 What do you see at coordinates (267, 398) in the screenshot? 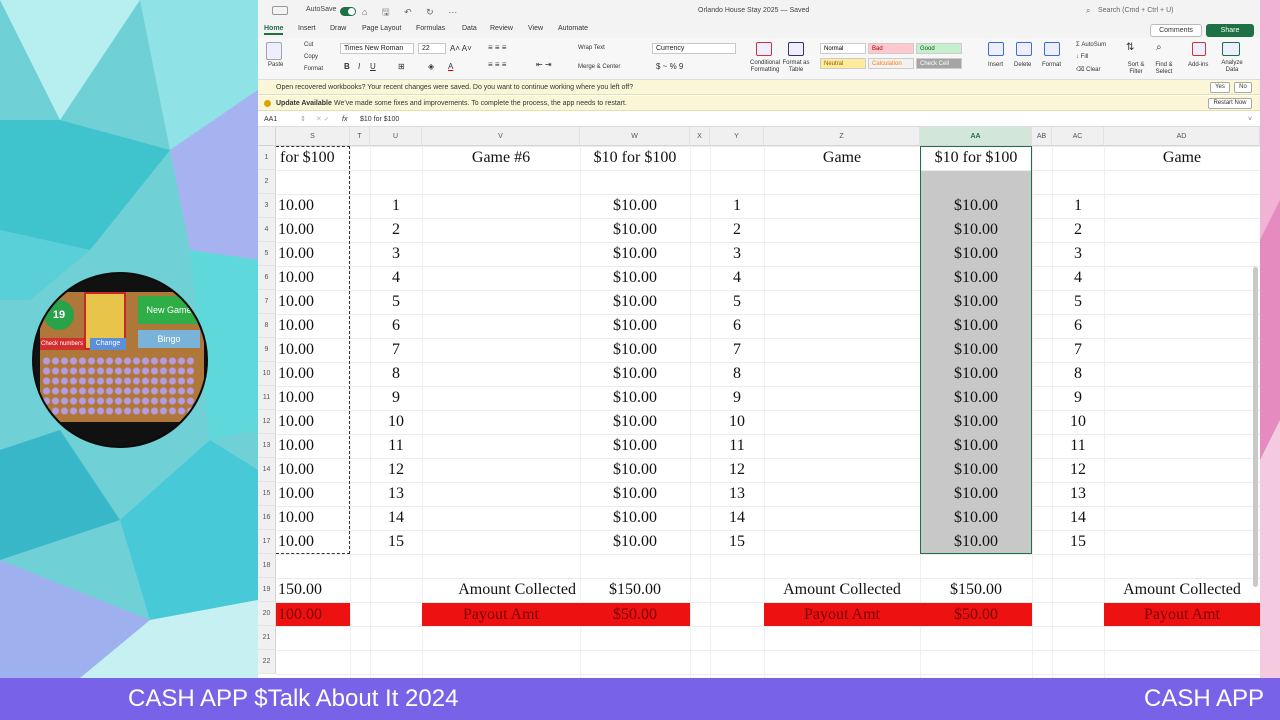
I see `row-header: 11` at bounding box center [267, 398].